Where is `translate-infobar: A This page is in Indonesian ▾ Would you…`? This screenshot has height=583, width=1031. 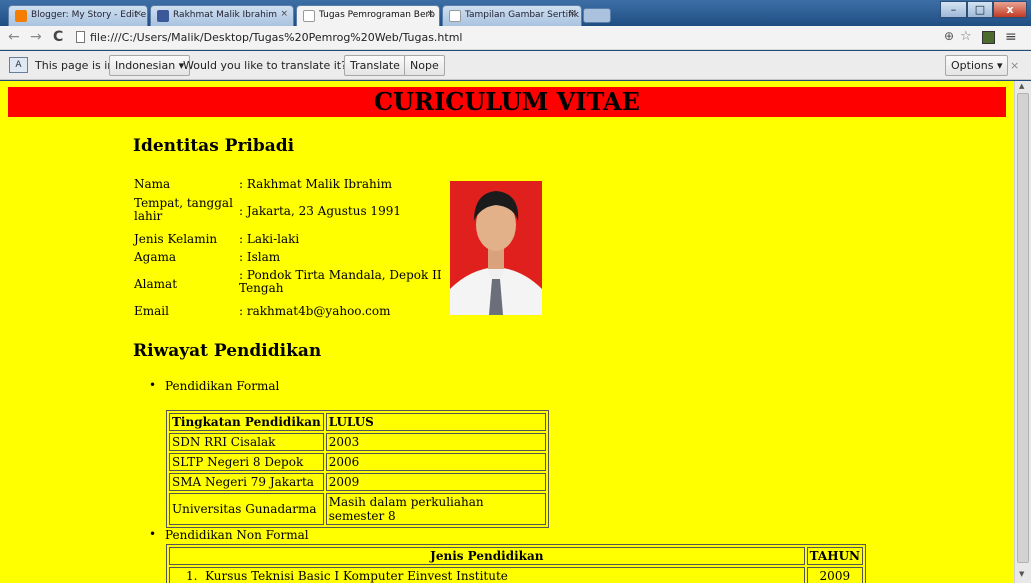
translate-infobar: A This page is in Indonesian ▾ Would you… is located at coordinates (515, 65).